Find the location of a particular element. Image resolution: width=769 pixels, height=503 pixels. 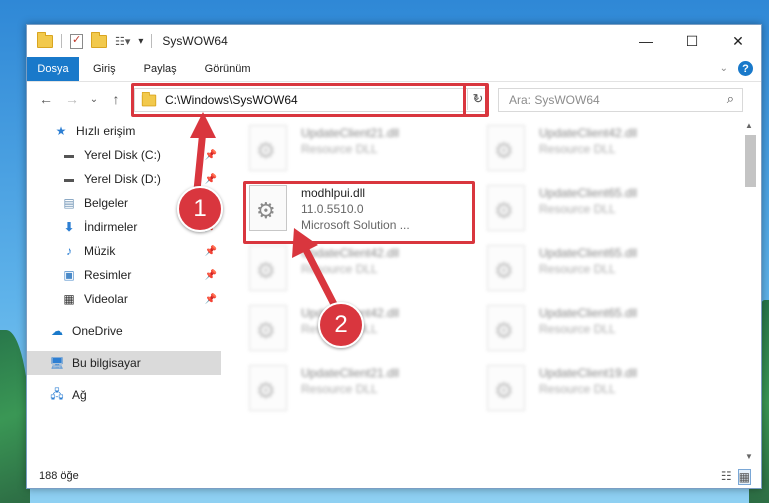

file-name: UpdateClient21.dll is located at coordinates (350, 373).